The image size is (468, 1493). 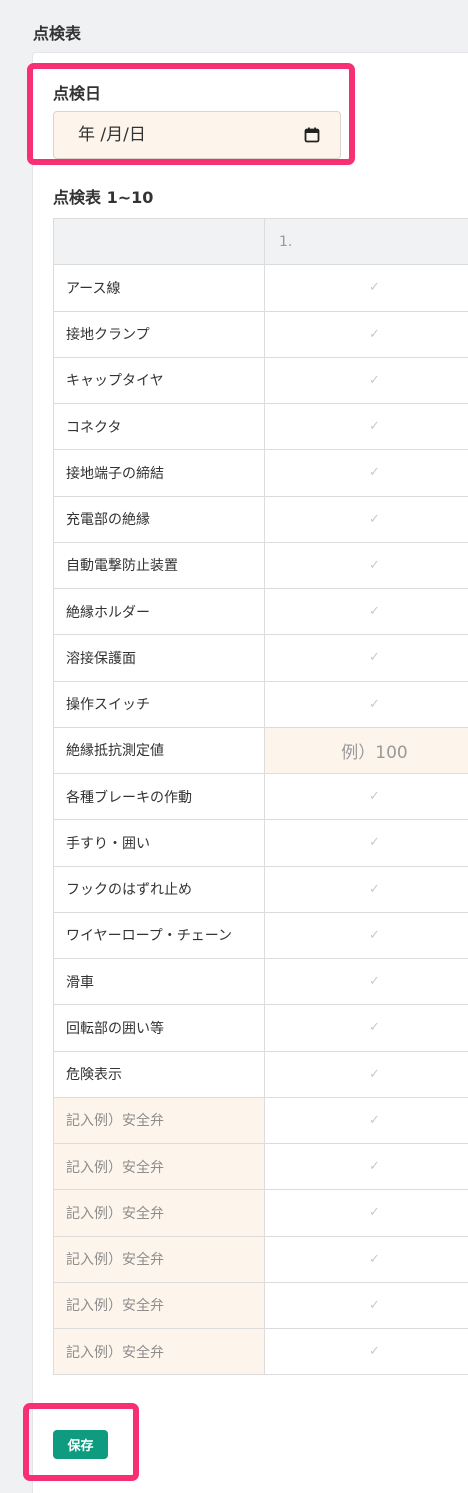 I want to click on item-label: 接地端子の締結, so click(x=159, y=473).